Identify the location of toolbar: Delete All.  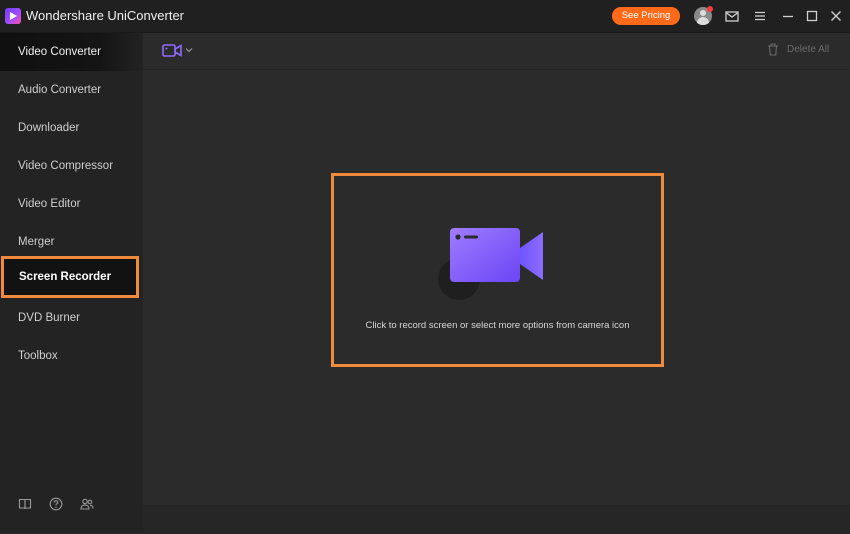
(496, 51).